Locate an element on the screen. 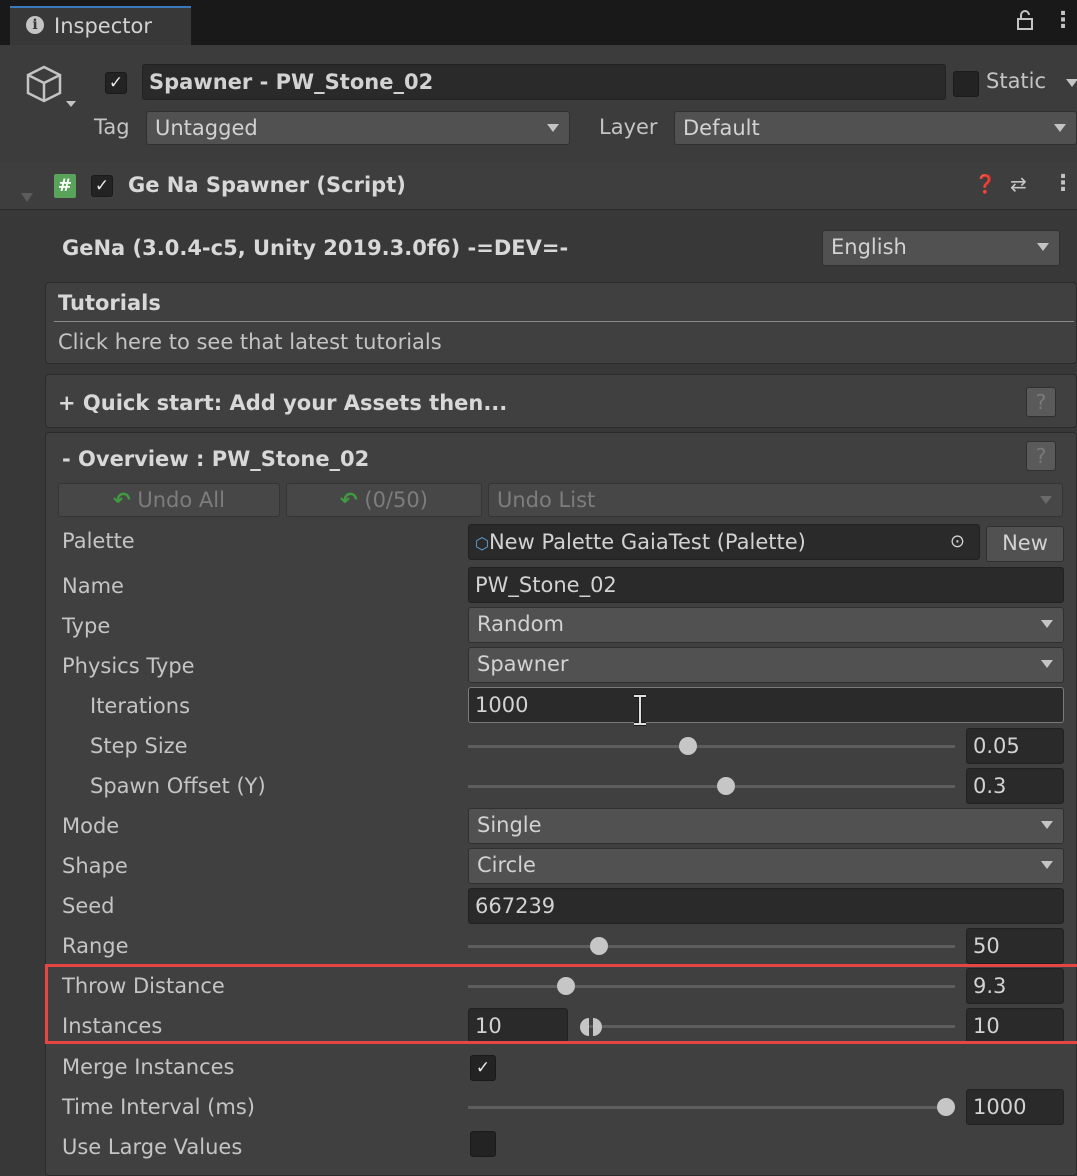 The image size is (1077, 1176). lock-icon is located at coordinates (1025, 22).